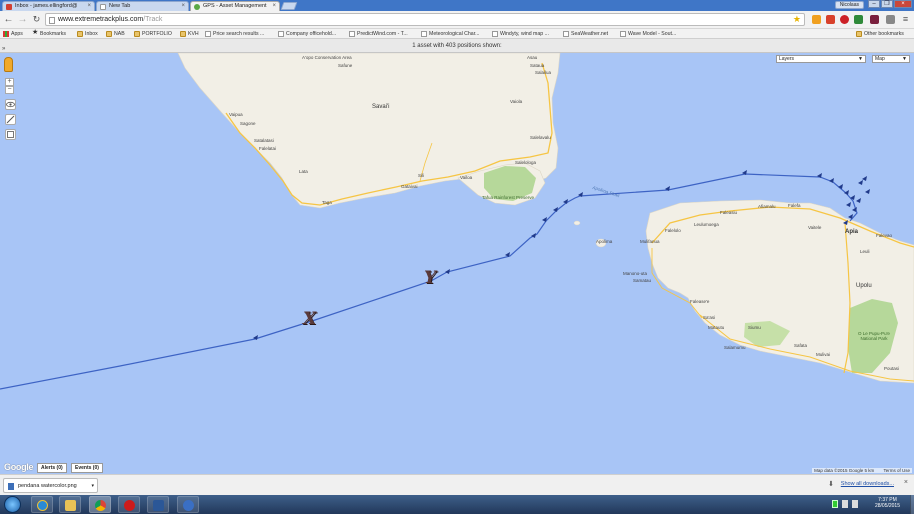 The image size is (914, 514). I want to click on street-view-icon, so click(8, 64).